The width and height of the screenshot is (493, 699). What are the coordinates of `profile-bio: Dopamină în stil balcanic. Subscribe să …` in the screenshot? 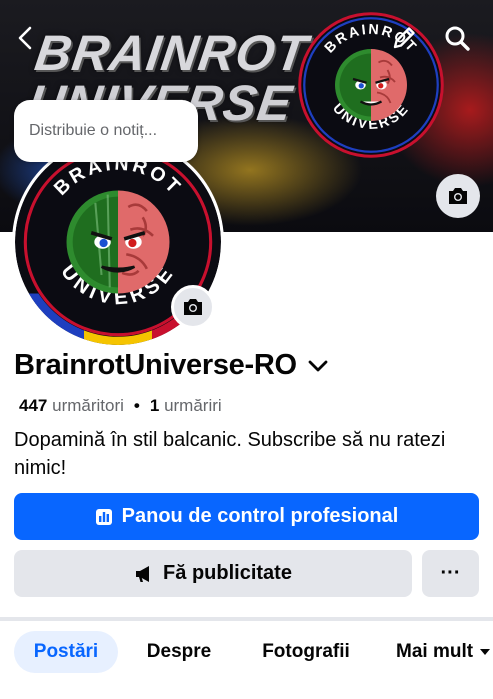 It's located at (230, 454).